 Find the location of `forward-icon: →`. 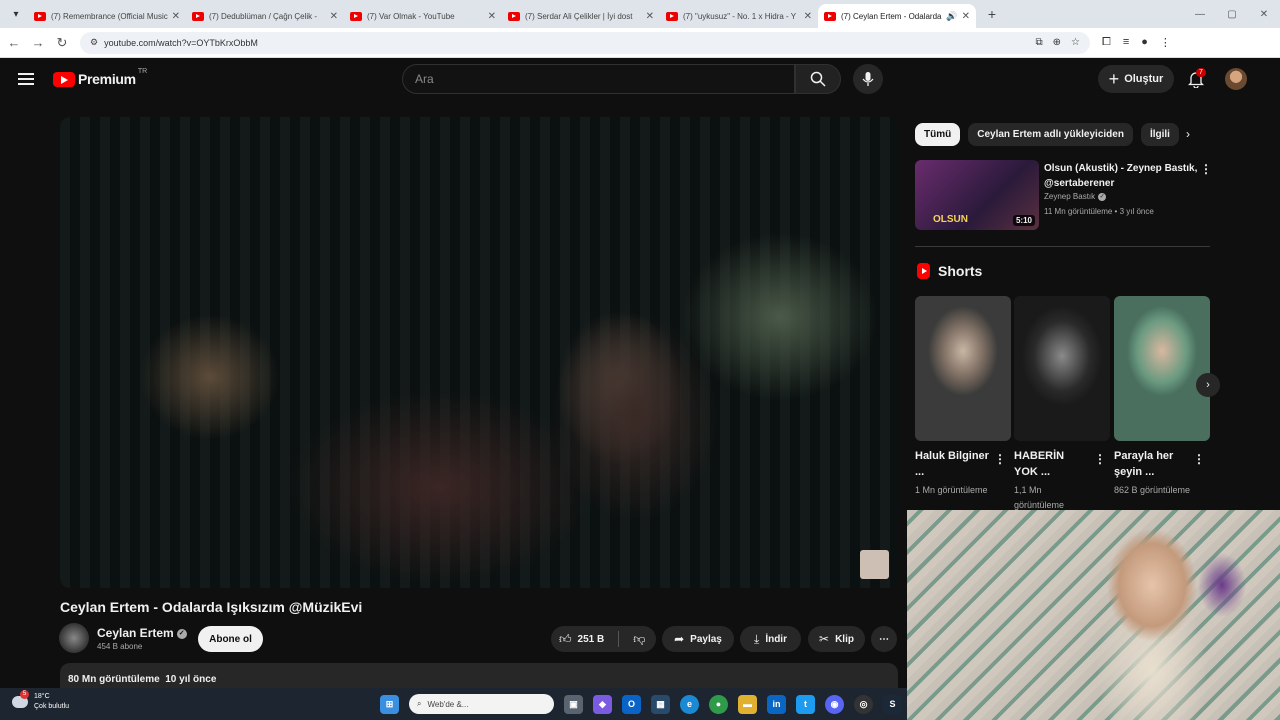

forward-icon: → is located at coordinates (38, 42).